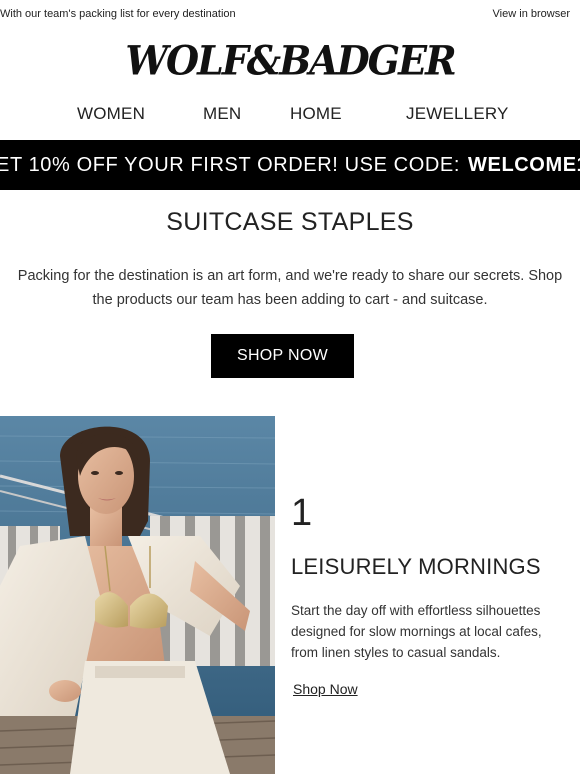  Describe the element at coordinates (531, 14) in the screenshot. I see `view-in-browser-link: View in browser` at that location.